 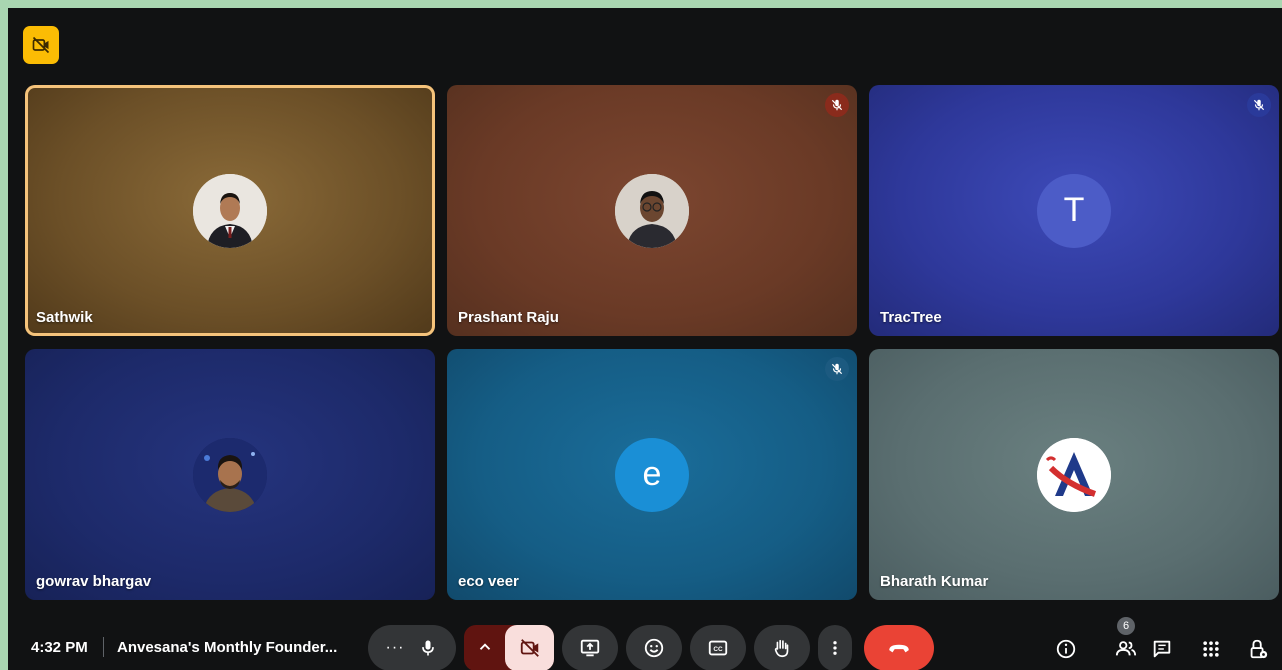 I want to click on more-options-icon: ···, so click(x=395, y=648).